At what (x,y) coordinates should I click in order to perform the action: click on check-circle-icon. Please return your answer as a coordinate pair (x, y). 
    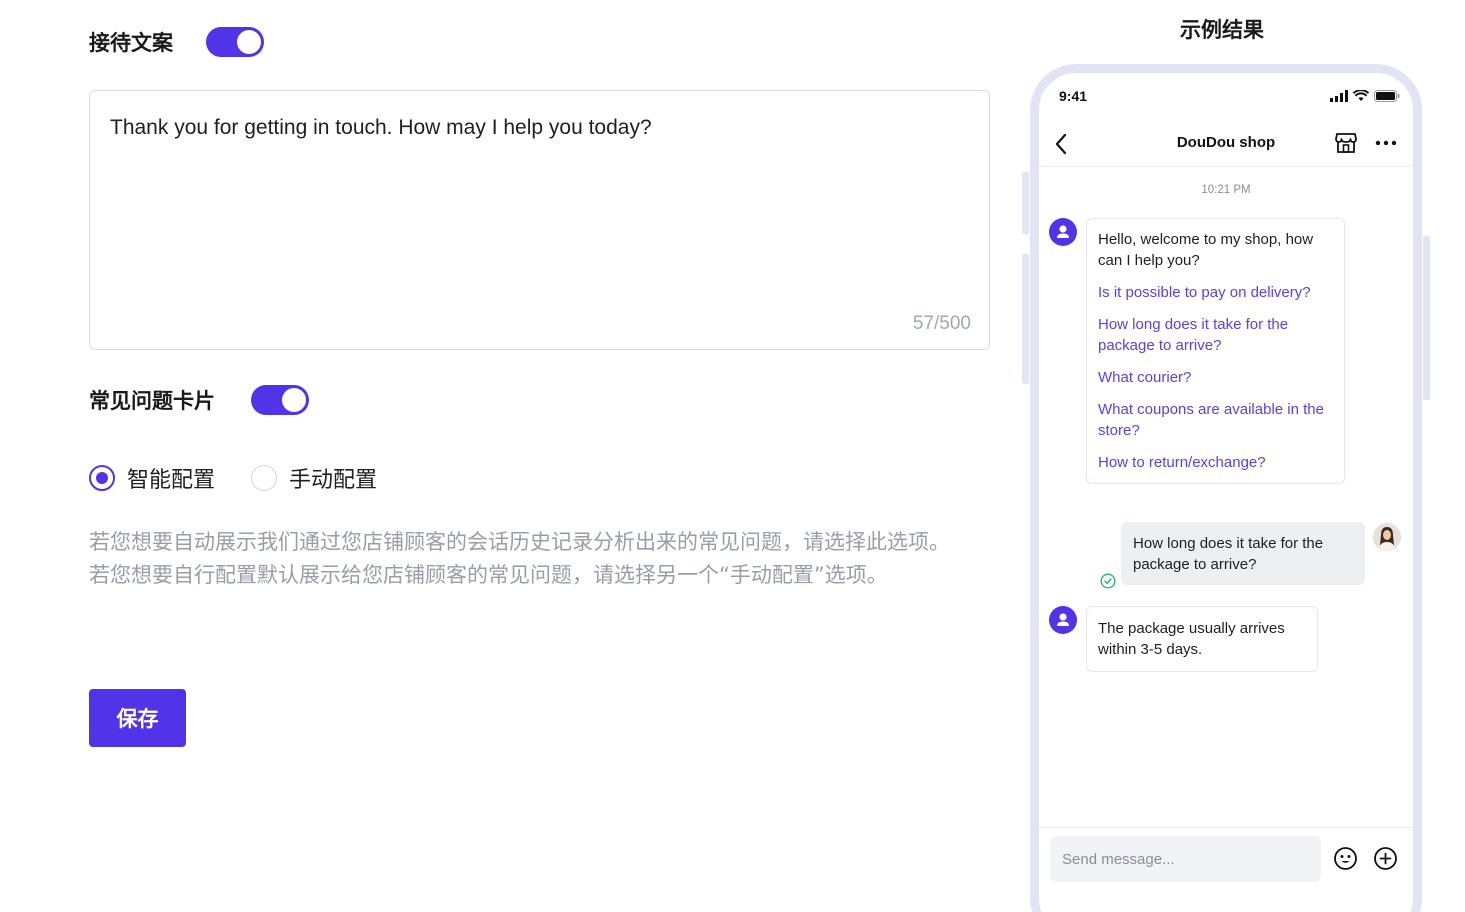
    Looking at the image, I should click on (1108, 581).